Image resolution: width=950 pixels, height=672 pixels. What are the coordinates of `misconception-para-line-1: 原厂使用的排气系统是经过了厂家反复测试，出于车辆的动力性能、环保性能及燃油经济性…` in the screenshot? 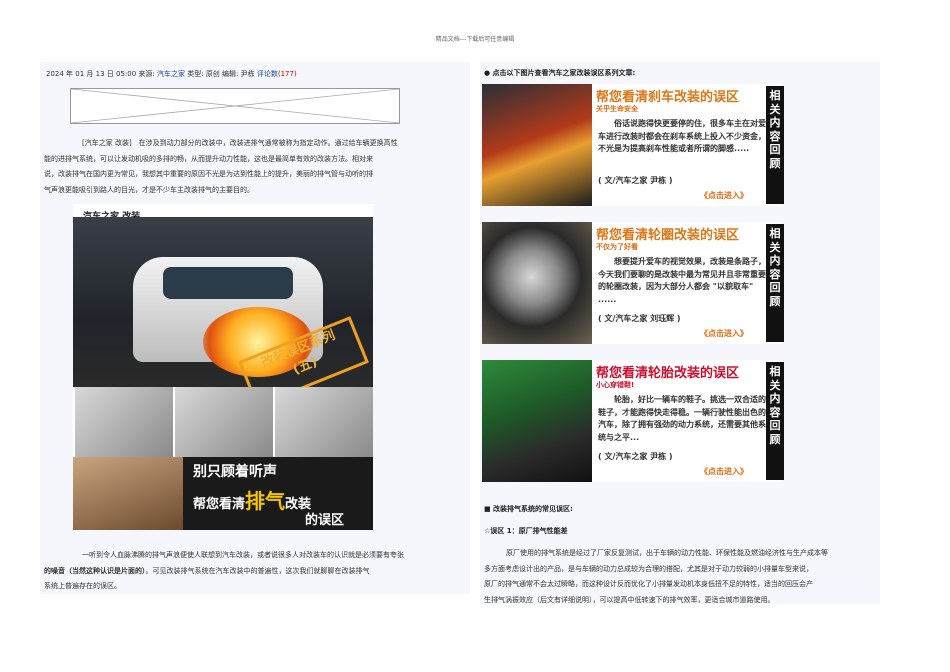 It's located at (667, 553).